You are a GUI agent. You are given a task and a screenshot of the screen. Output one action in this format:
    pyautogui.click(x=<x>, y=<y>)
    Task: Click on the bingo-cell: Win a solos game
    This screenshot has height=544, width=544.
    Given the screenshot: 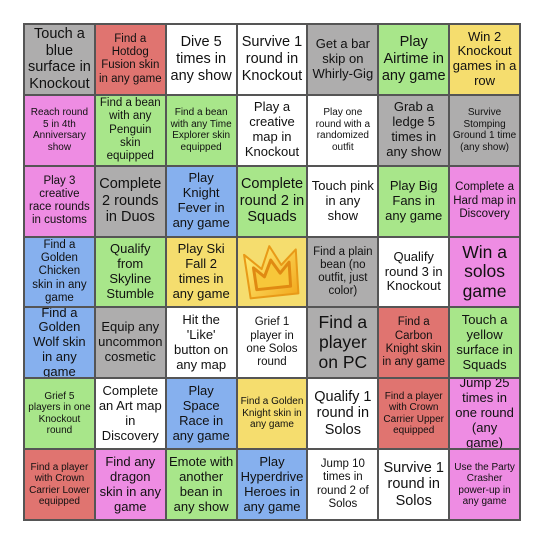 What is the action you would take?
    pyautogui.click(x=484, y=272)
    